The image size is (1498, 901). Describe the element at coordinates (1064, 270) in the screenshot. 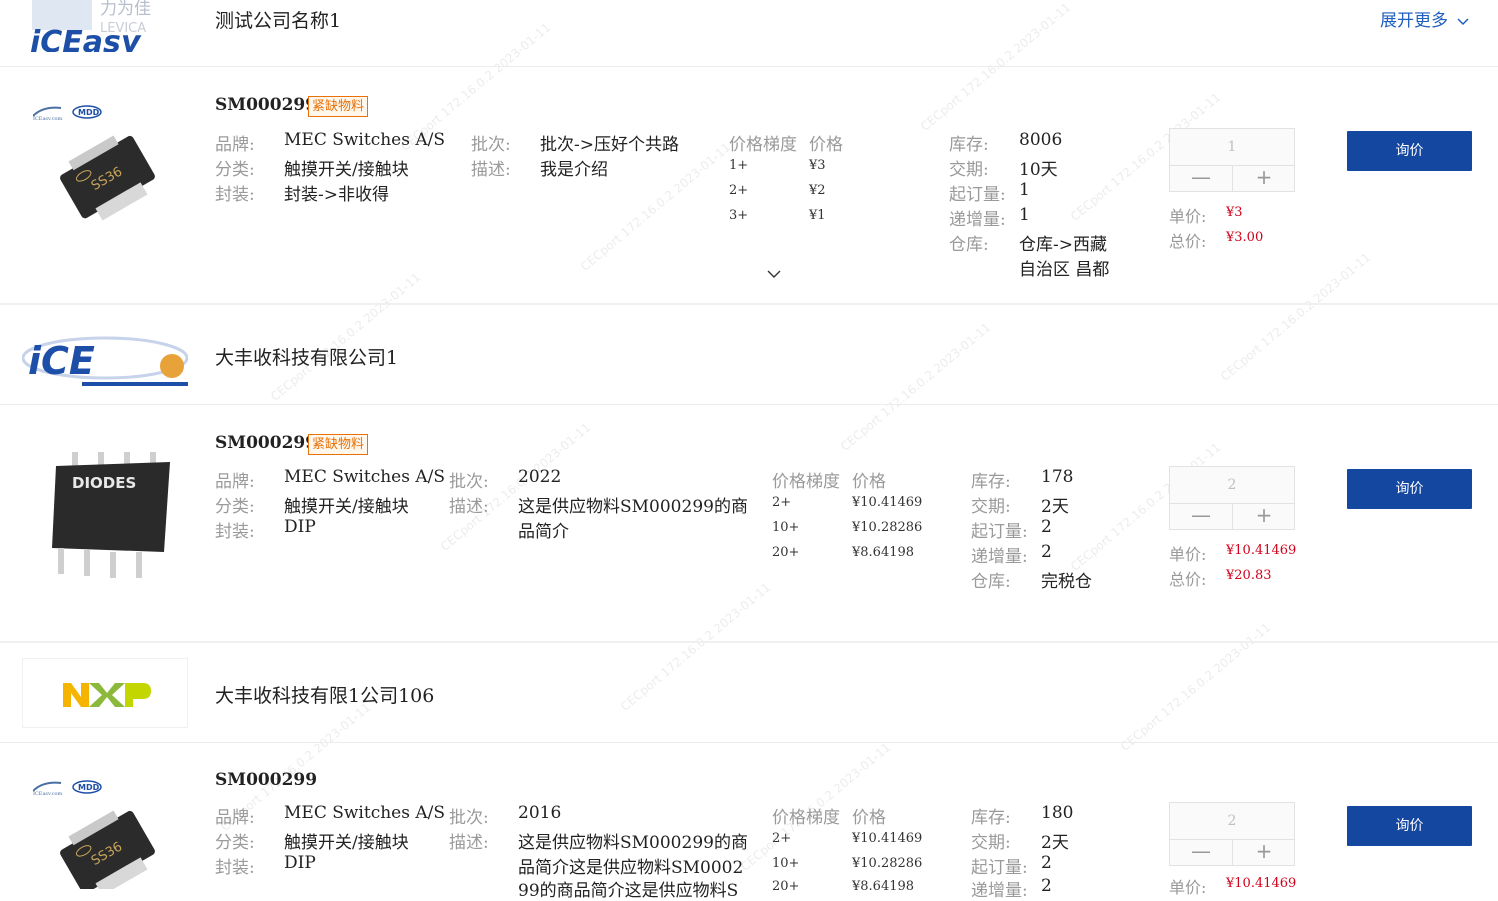

I see `warehouse-value: 自治区 昌都` at that location.